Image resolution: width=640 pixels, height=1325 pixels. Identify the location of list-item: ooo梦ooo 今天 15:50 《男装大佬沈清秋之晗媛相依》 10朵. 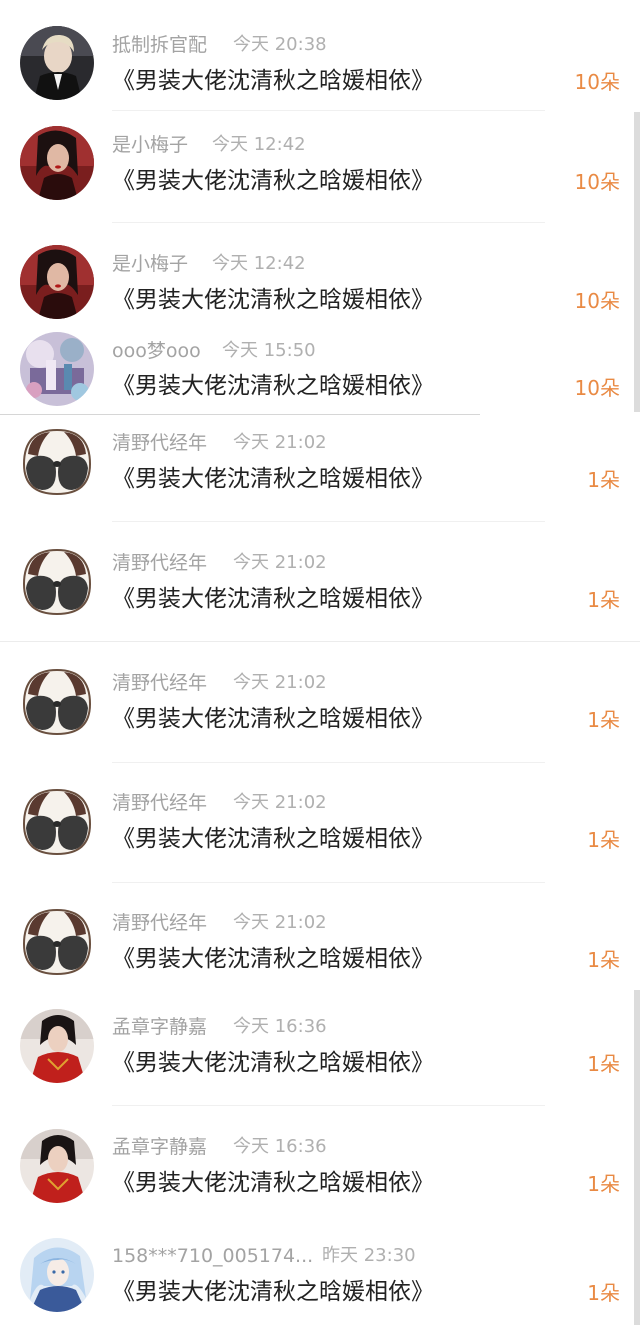
(320, 372).